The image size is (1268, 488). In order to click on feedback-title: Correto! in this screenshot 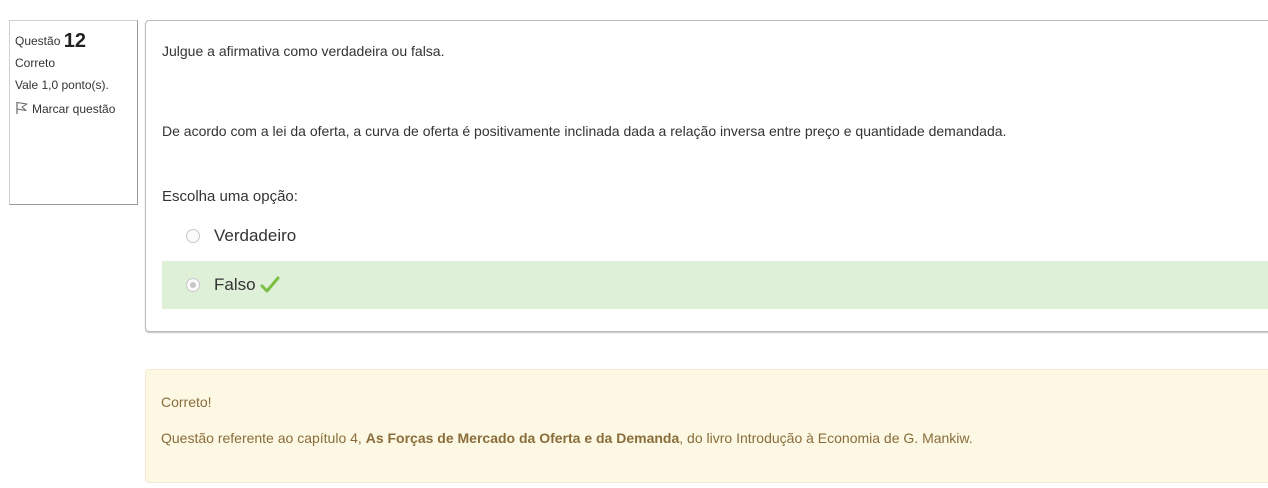, I will do `click(186, 402)`.